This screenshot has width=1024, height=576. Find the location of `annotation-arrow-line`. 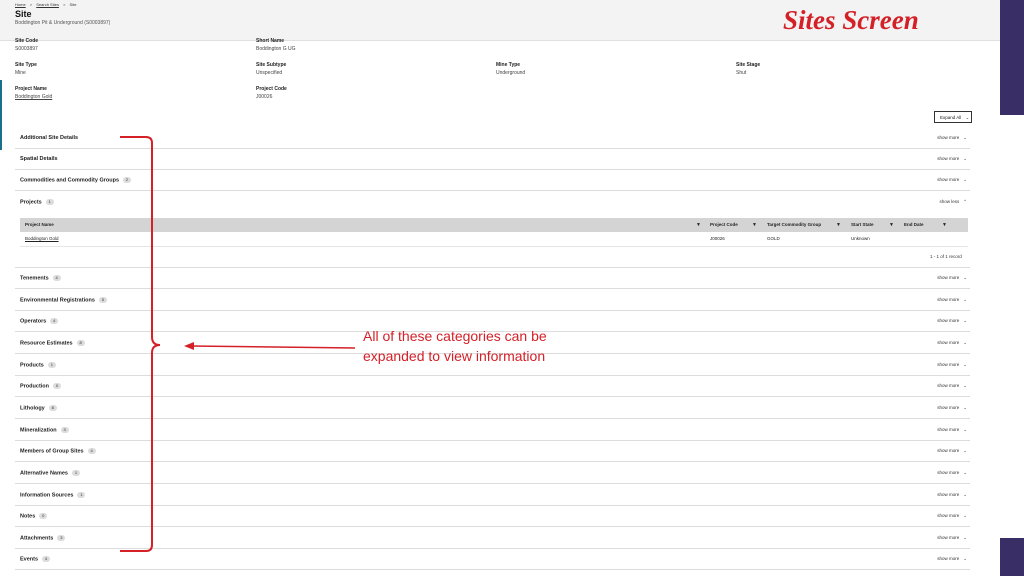

annotation-arrow-line is located at coordinates (272, 347).